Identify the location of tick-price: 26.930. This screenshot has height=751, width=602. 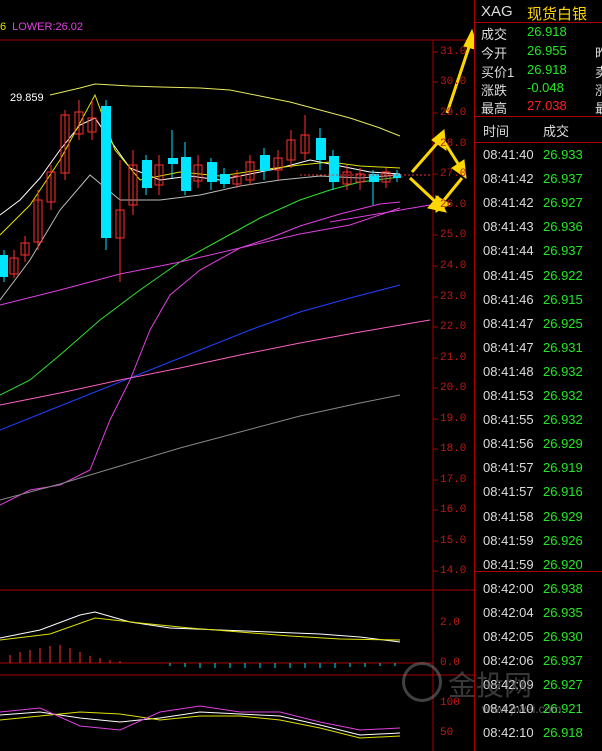
(563, 636).